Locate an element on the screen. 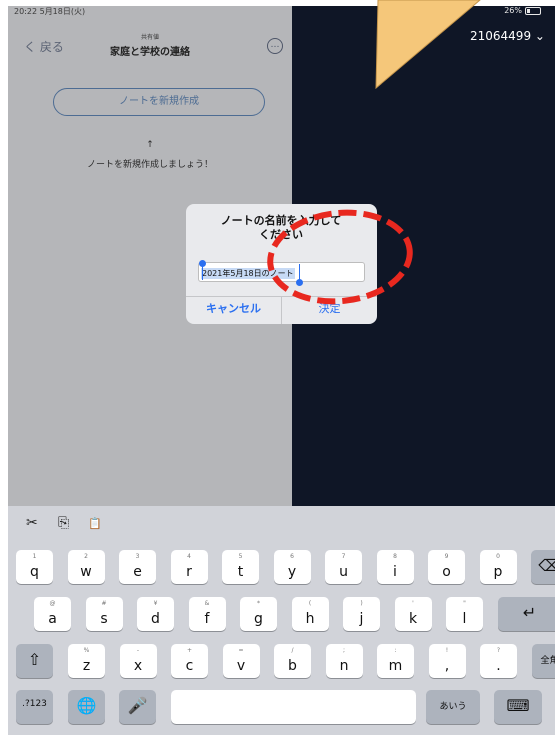 This screenshot has width=555, height=735. globe-icon: 🌐 is located at coordinates (86, 707).